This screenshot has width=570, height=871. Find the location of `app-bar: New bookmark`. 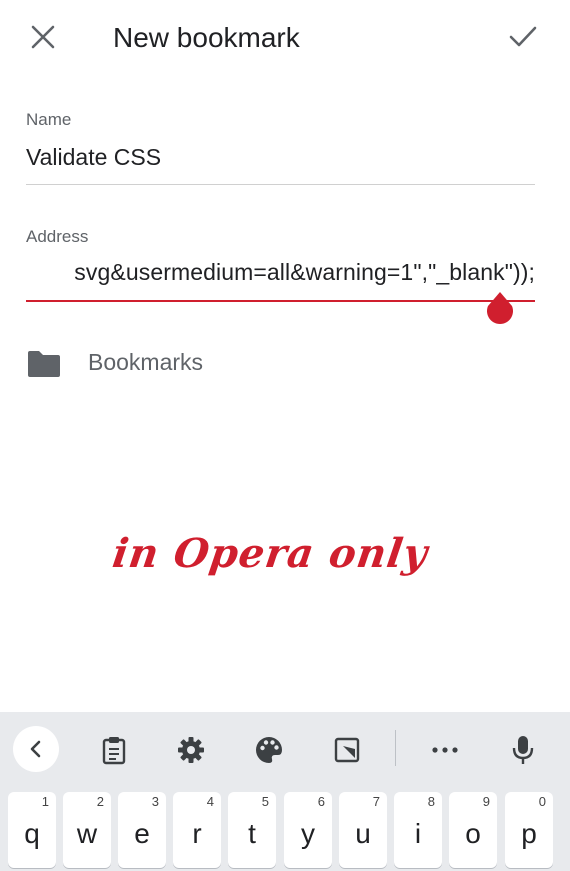

app-bar: New bookmark is located at coordinates (285, 39).